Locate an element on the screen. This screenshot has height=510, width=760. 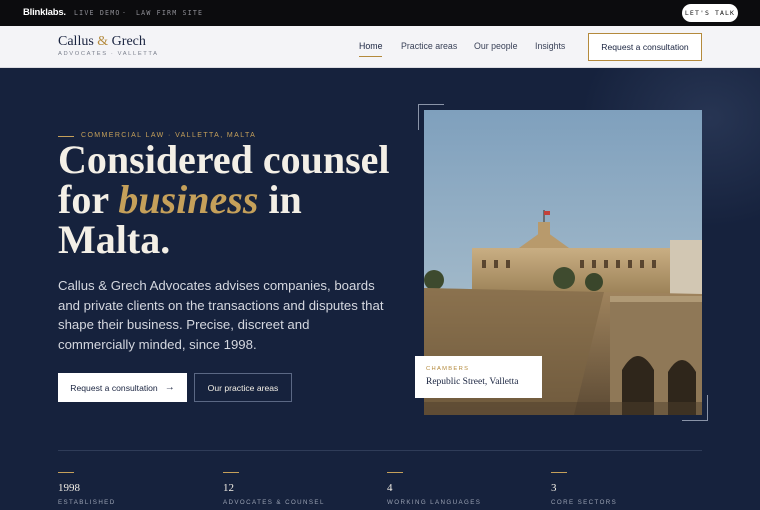
request-consultation-hero-button: Request a consultation → is located at coordinates (122, 387).